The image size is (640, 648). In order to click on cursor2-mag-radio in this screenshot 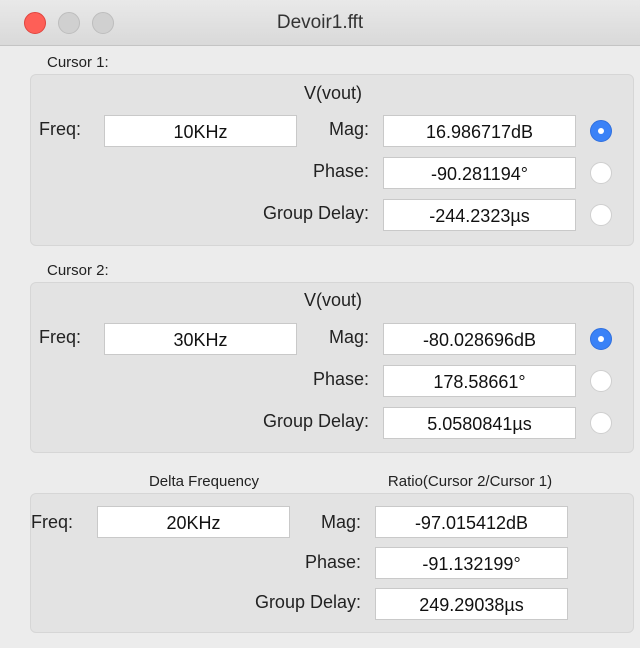, I will do `click(601, 339)`.